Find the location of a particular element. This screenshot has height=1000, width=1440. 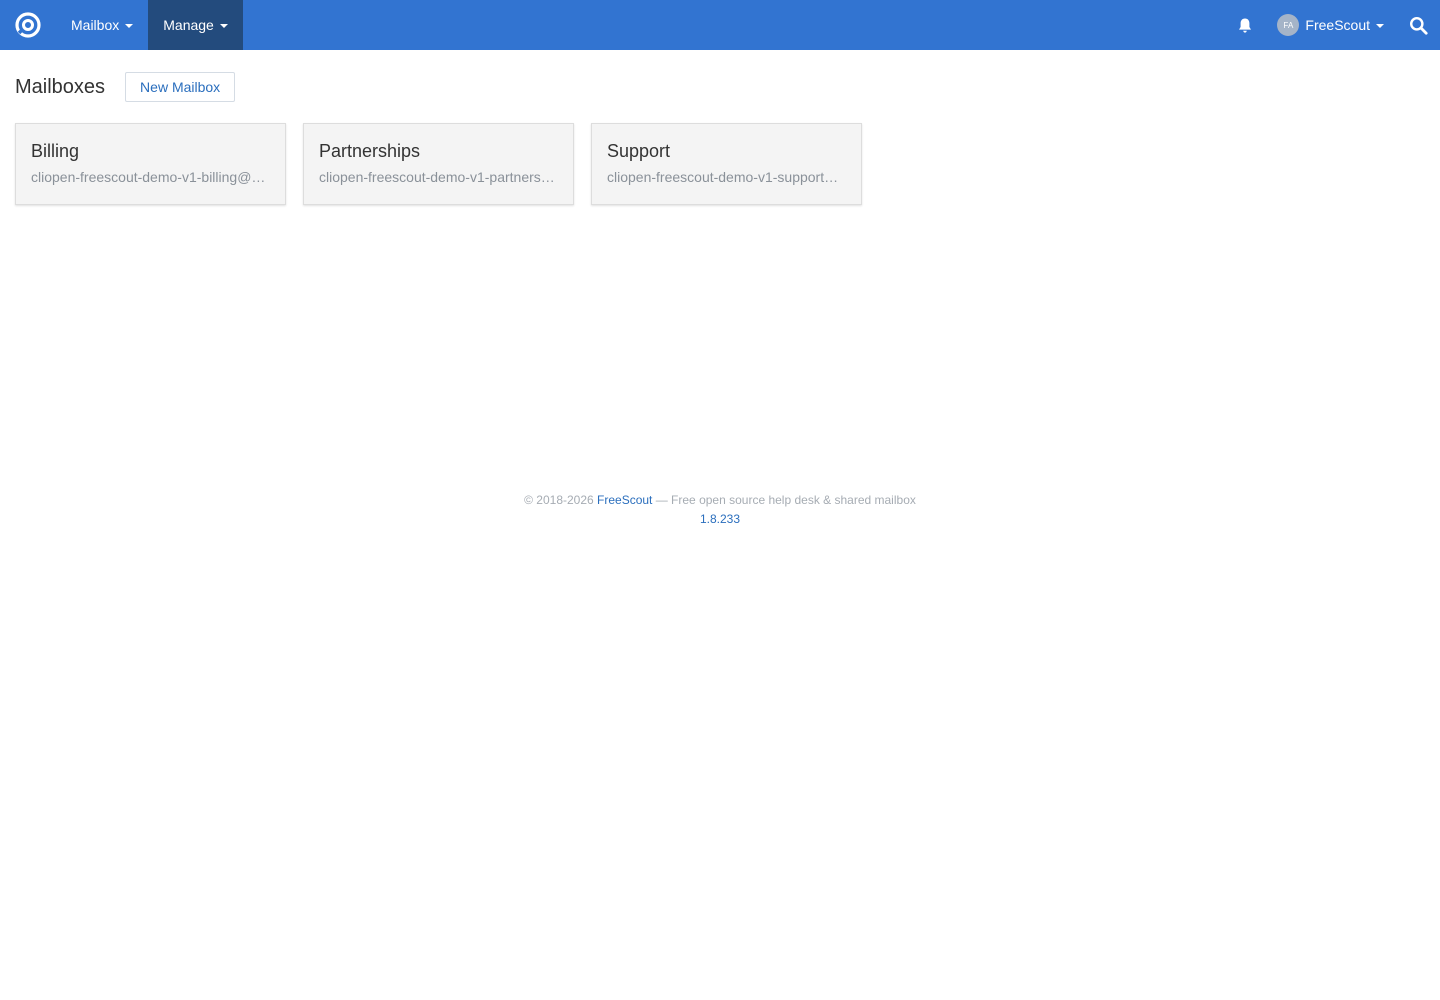

nav-mailbox-dropdown: Mailbox is located at coordinates (102, 25).